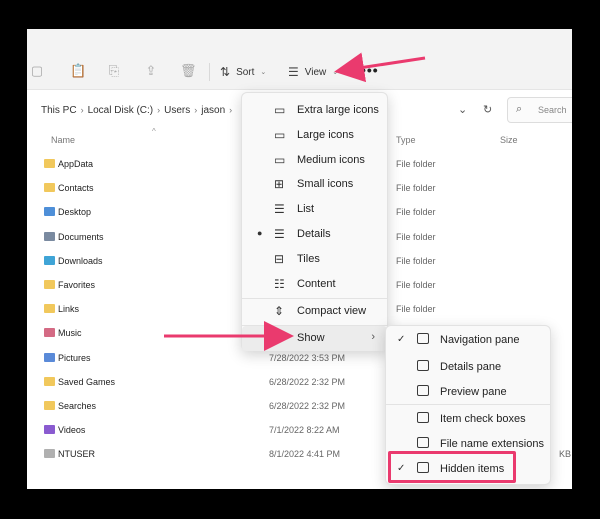 The width and height of the screenshot is (600, 519). I want to click on file-name: Music, so click(70, 333).